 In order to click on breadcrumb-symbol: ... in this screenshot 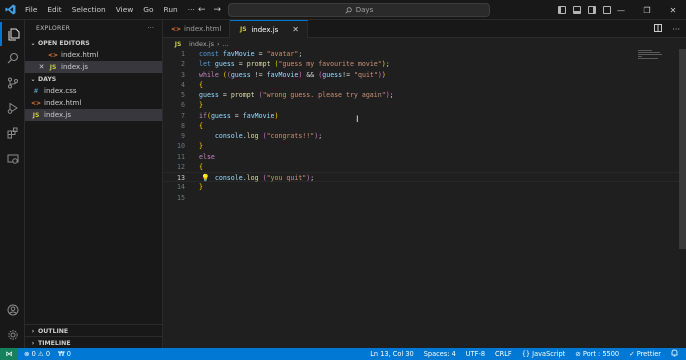, I will do `click(226, 44)`.